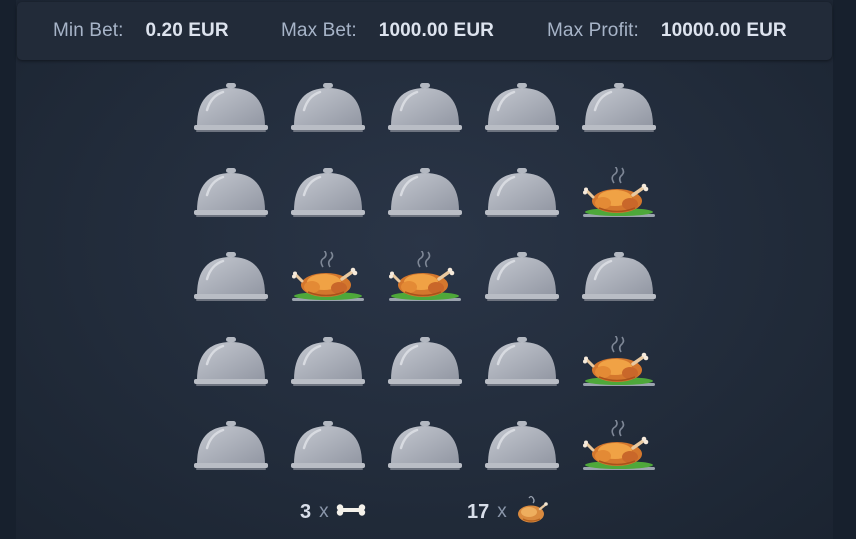  I want to click on chicken-icon, so click(531, 512).